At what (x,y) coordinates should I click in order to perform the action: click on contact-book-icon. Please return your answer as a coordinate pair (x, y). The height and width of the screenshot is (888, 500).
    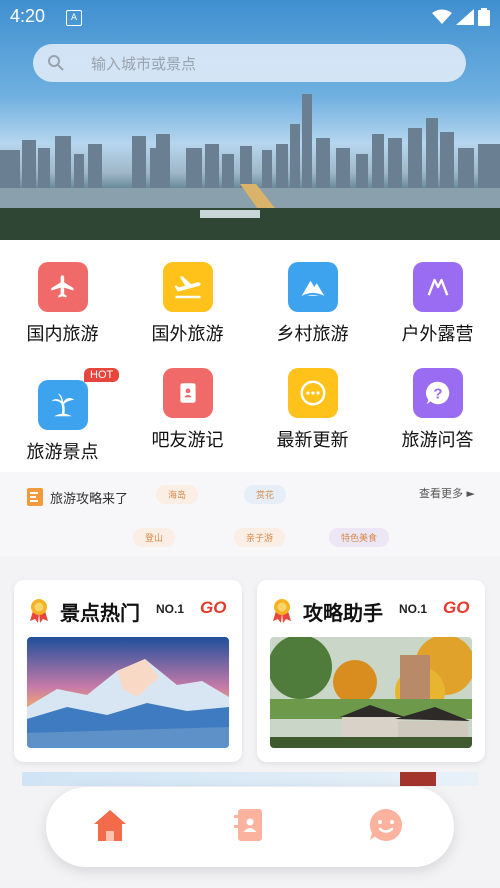
    Looking at the image, I should click on (187, 393).